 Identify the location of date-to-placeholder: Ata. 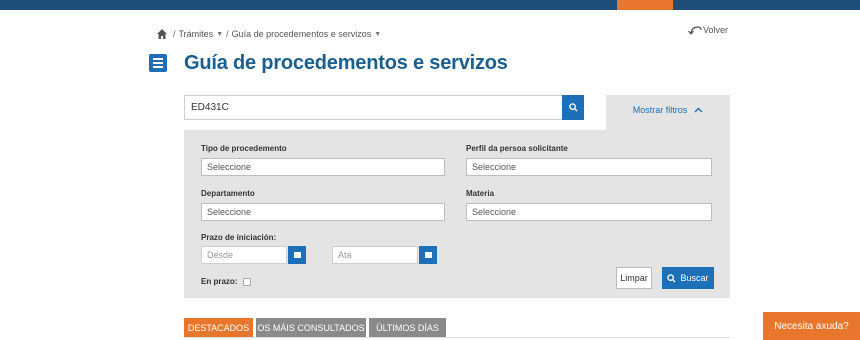
(345, 255).